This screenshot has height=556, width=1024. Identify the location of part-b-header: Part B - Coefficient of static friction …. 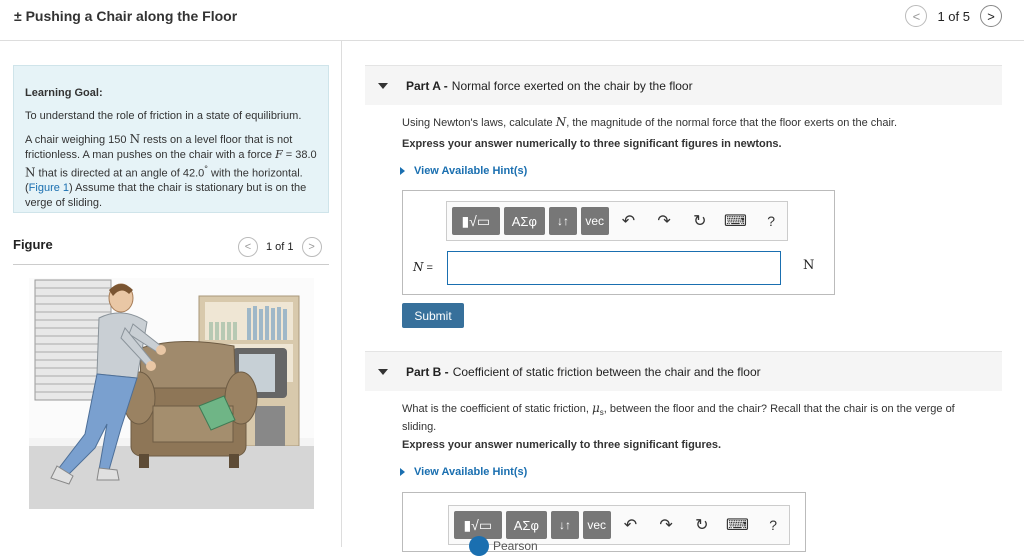
(683, 371).